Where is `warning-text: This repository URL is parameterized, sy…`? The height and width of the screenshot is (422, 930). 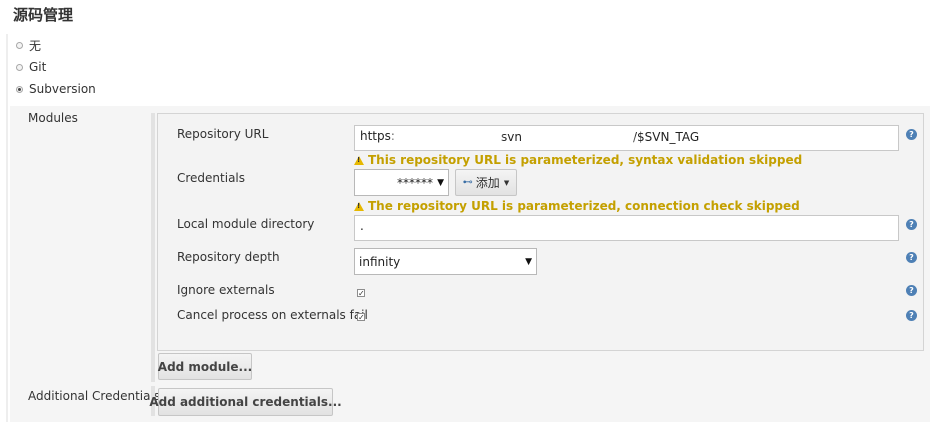 warning-text: This repository URL is parameterized, sy… is located at coordinates (585, 160).